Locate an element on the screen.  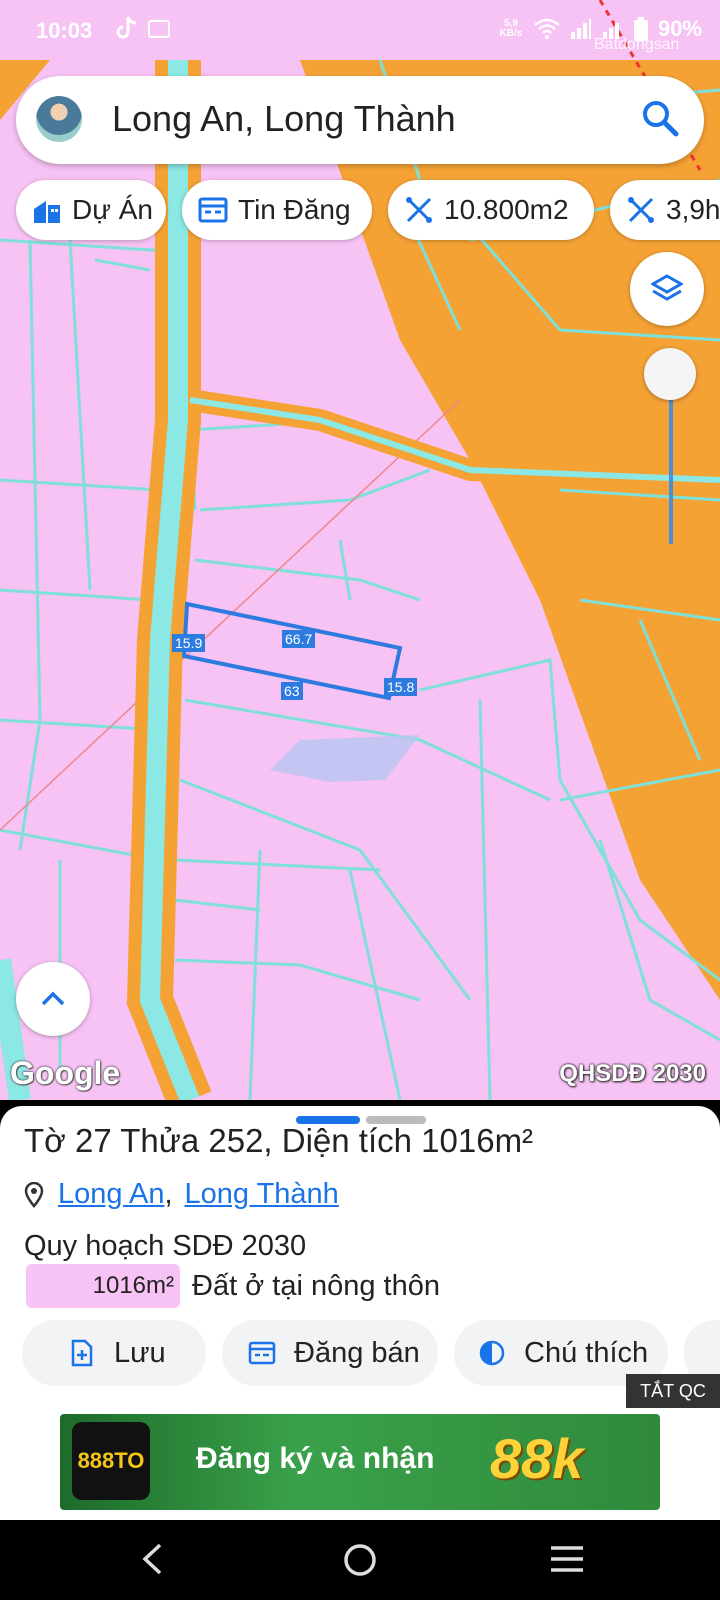
ad-text: Đăng ký và nhận is located at coordinates (315, 1458).